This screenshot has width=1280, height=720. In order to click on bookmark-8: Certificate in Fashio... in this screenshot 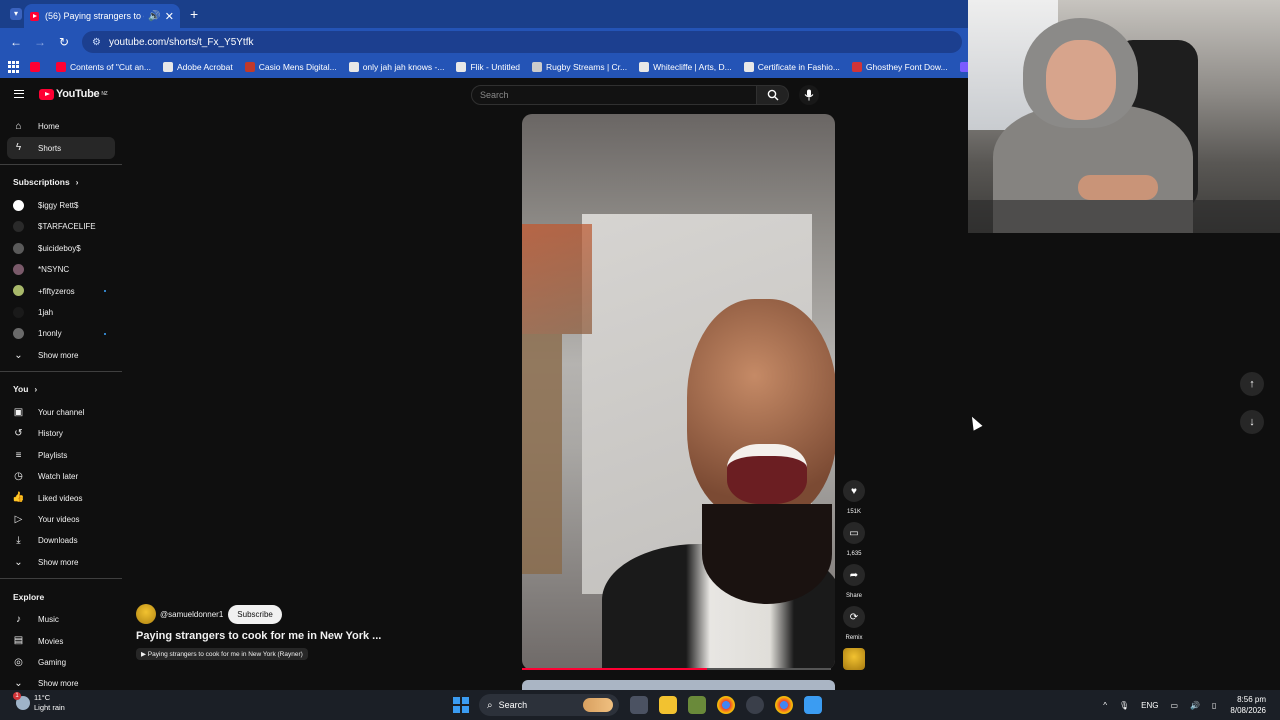, I will do `click(791, 67)`.